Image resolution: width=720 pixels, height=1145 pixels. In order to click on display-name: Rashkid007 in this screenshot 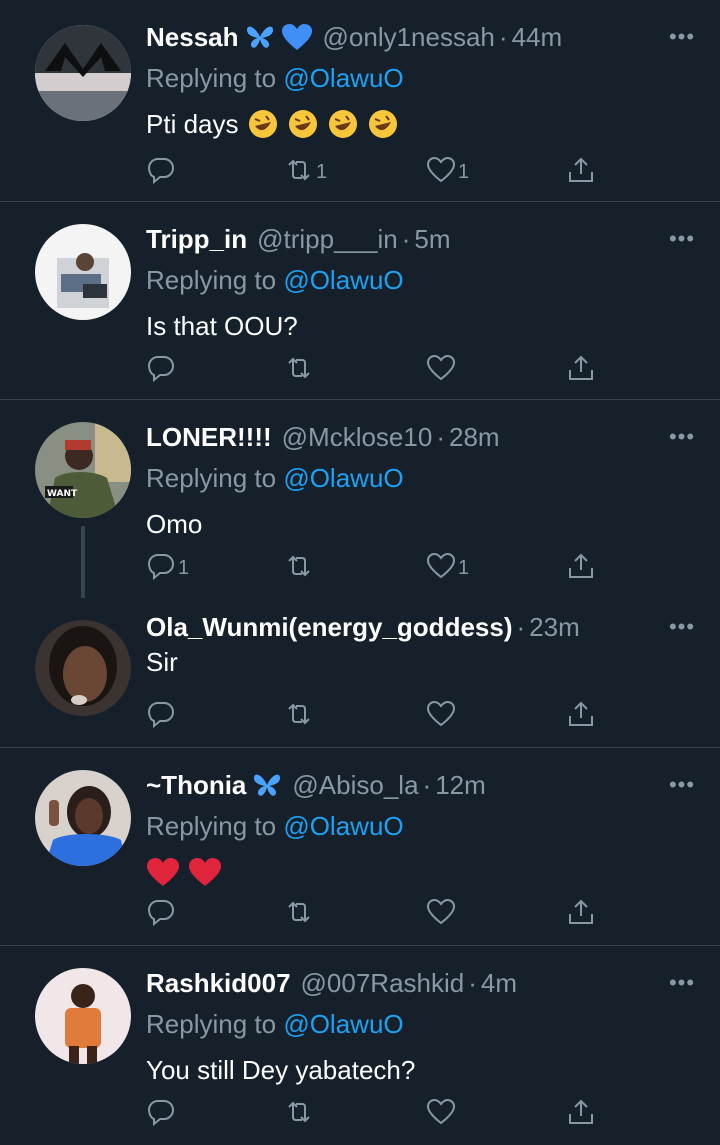, I will do `click(218, 983)`.